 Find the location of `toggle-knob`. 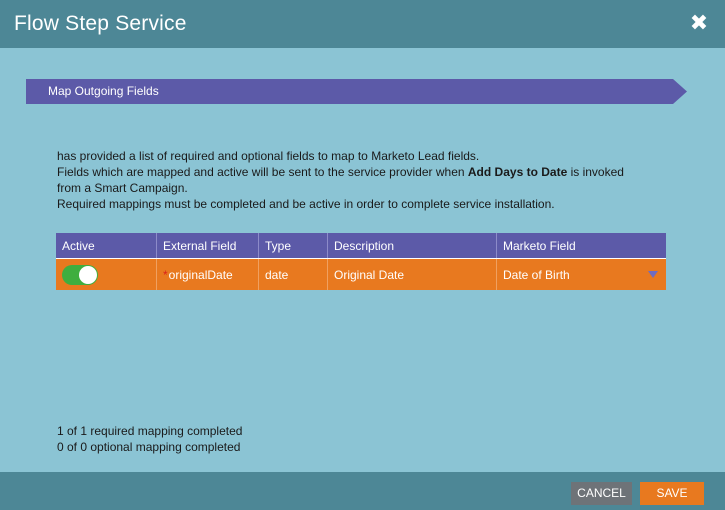

toggle-knob is located at coordinates (88, 274).